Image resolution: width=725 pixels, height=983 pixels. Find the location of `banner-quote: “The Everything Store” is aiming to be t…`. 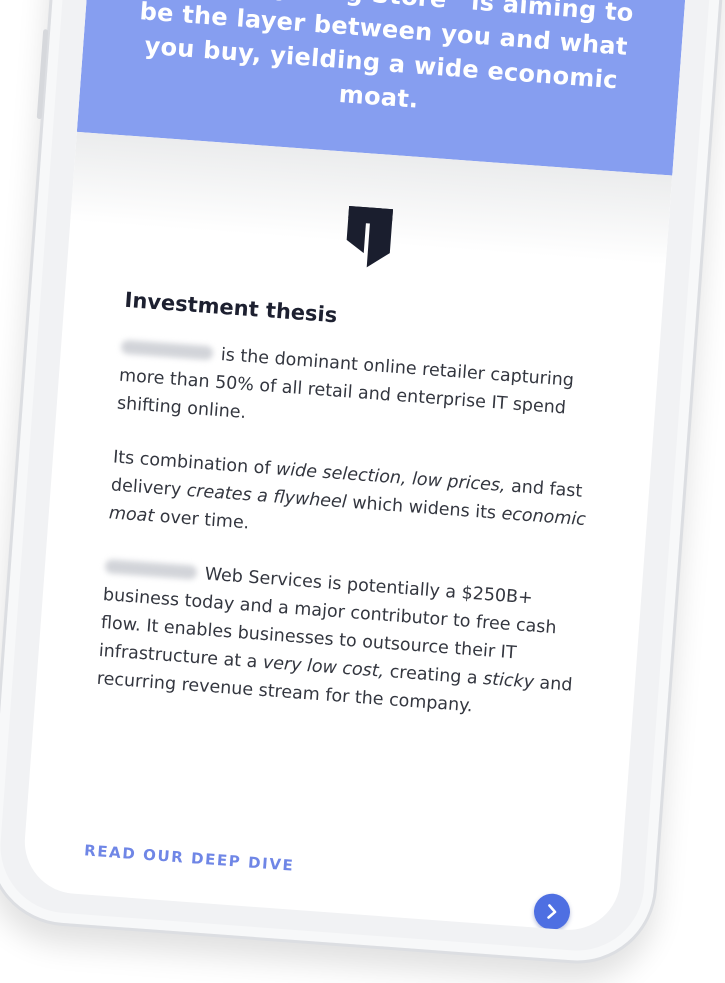

banner-quote: “The Everything Store” is aiming to be t… is located at coordinates (386, 57).